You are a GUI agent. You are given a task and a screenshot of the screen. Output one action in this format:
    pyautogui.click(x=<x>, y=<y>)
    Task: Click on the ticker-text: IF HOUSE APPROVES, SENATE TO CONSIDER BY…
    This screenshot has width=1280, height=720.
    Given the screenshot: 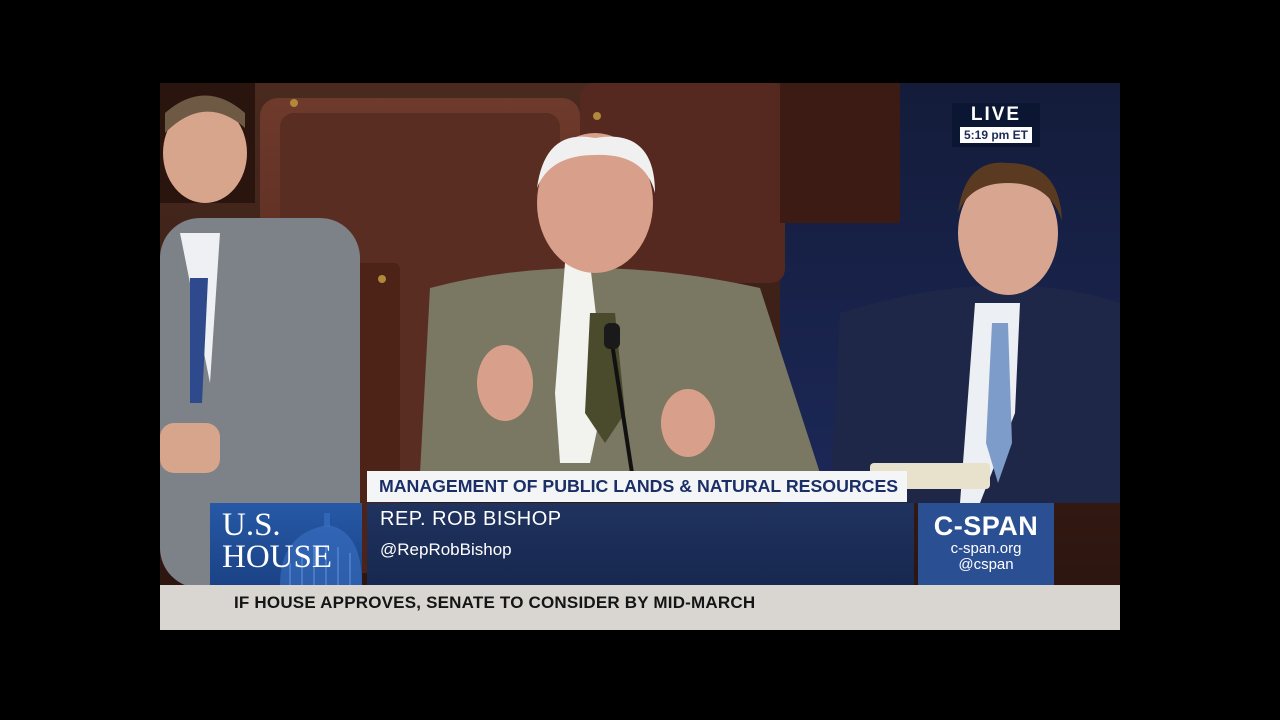 What is the action you would take?
    pyautogui.click(x=495, y=602)
    